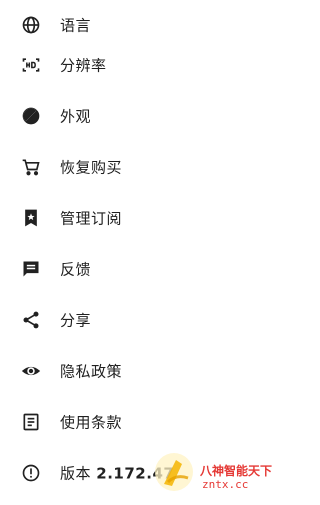  Describe the element at coordinates (31, 116) in the screenshot. I see `contrast-icon` at that location.